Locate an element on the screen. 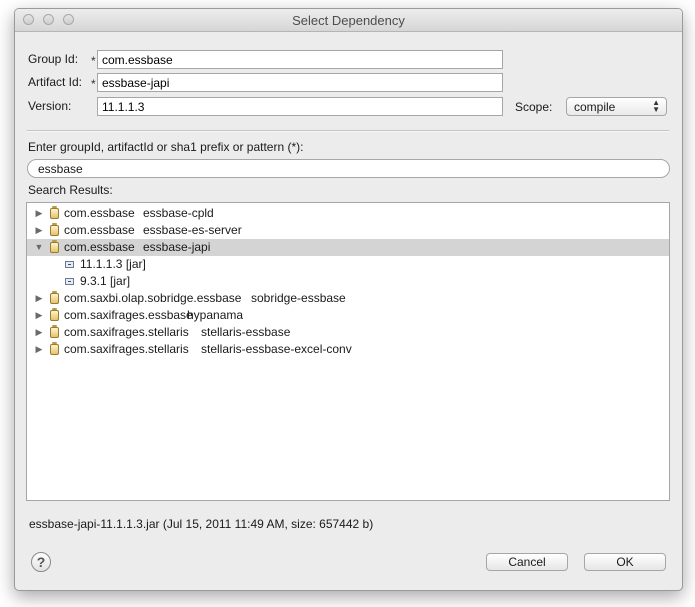  result-artifact: essbase-es-server is located at coordinates (192, 230).